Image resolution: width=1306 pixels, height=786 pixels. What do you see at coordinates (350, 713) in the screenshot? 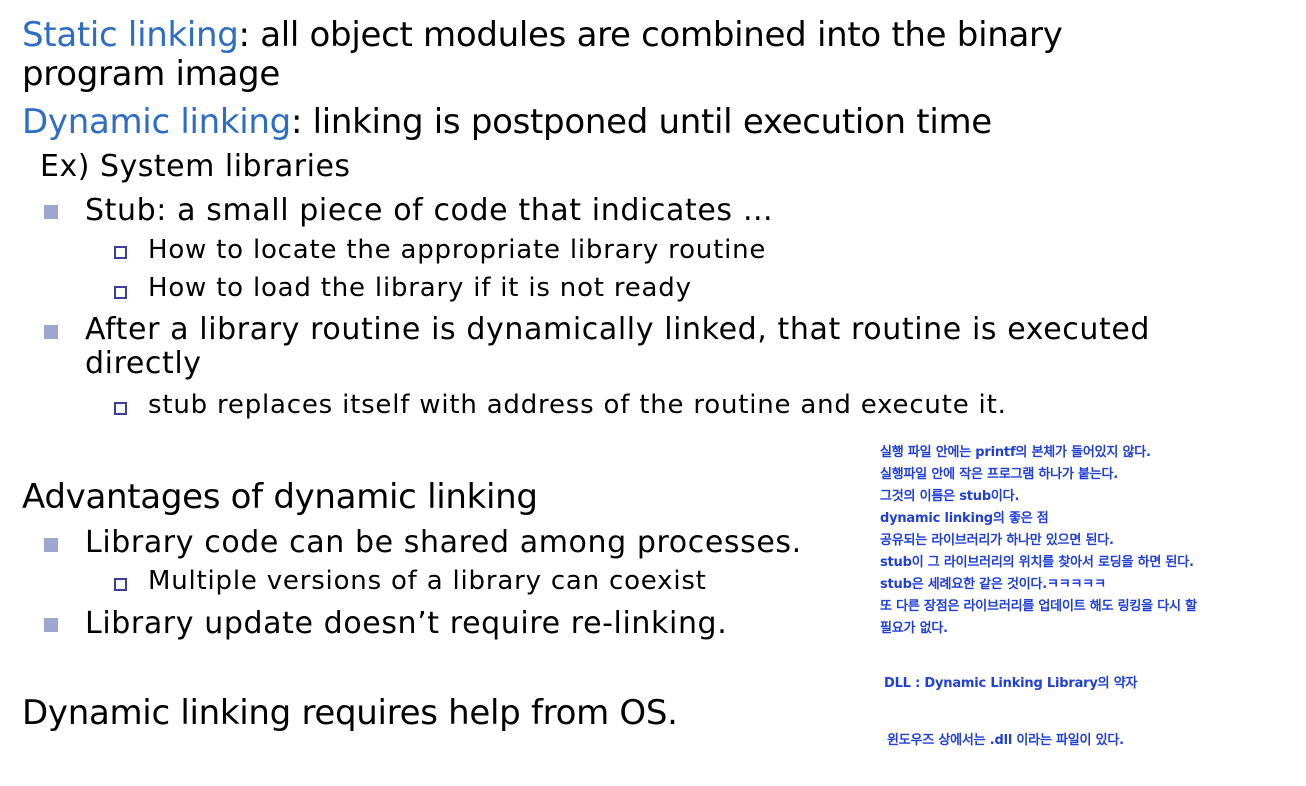
I see `os-help-line: Dynamic linking requires help from OS.` at bounding box center [350, 713].